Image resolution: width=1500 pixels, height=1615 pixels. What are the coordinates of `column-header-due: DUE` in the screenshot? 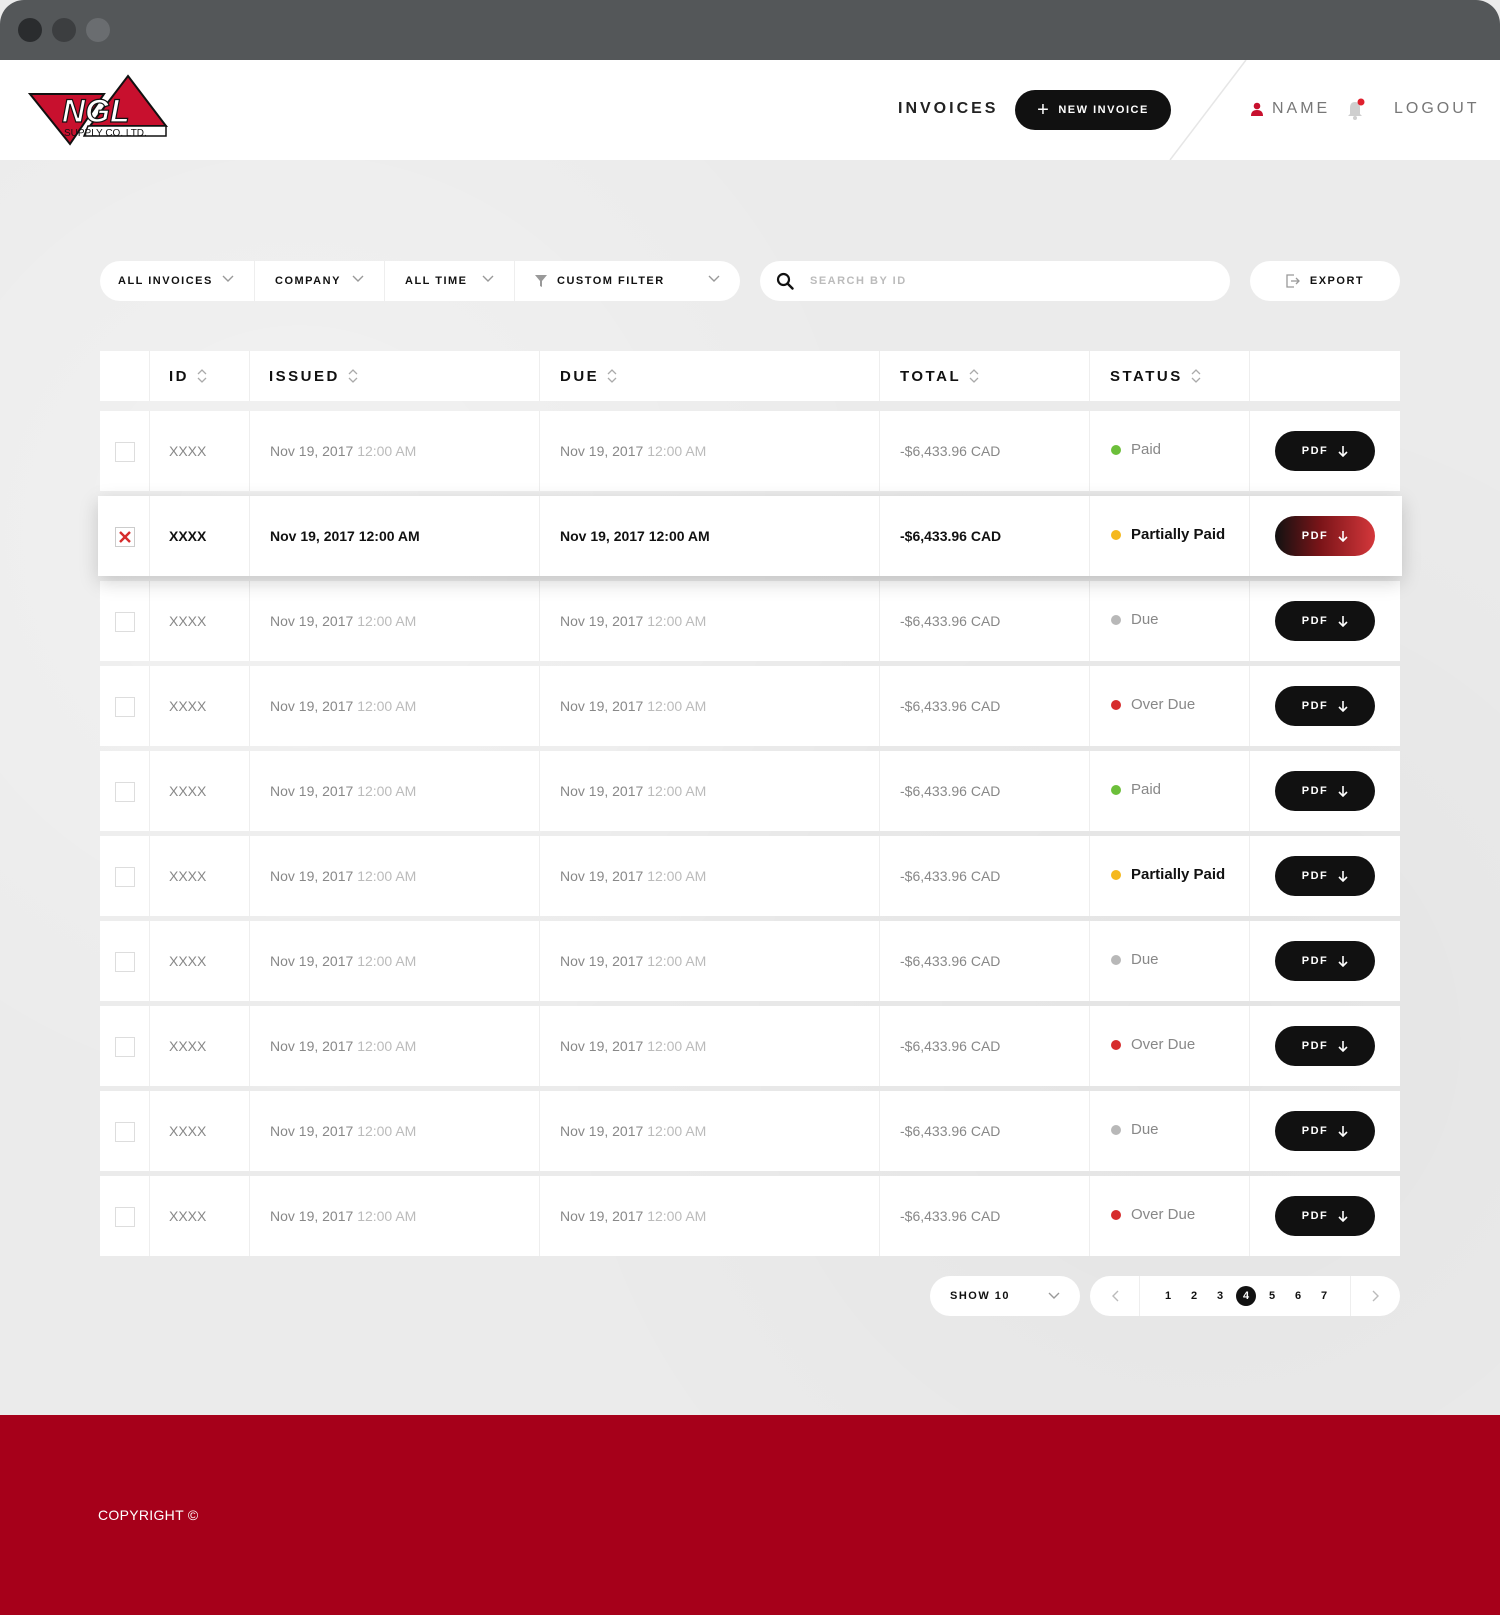 It's located at (588, 376).